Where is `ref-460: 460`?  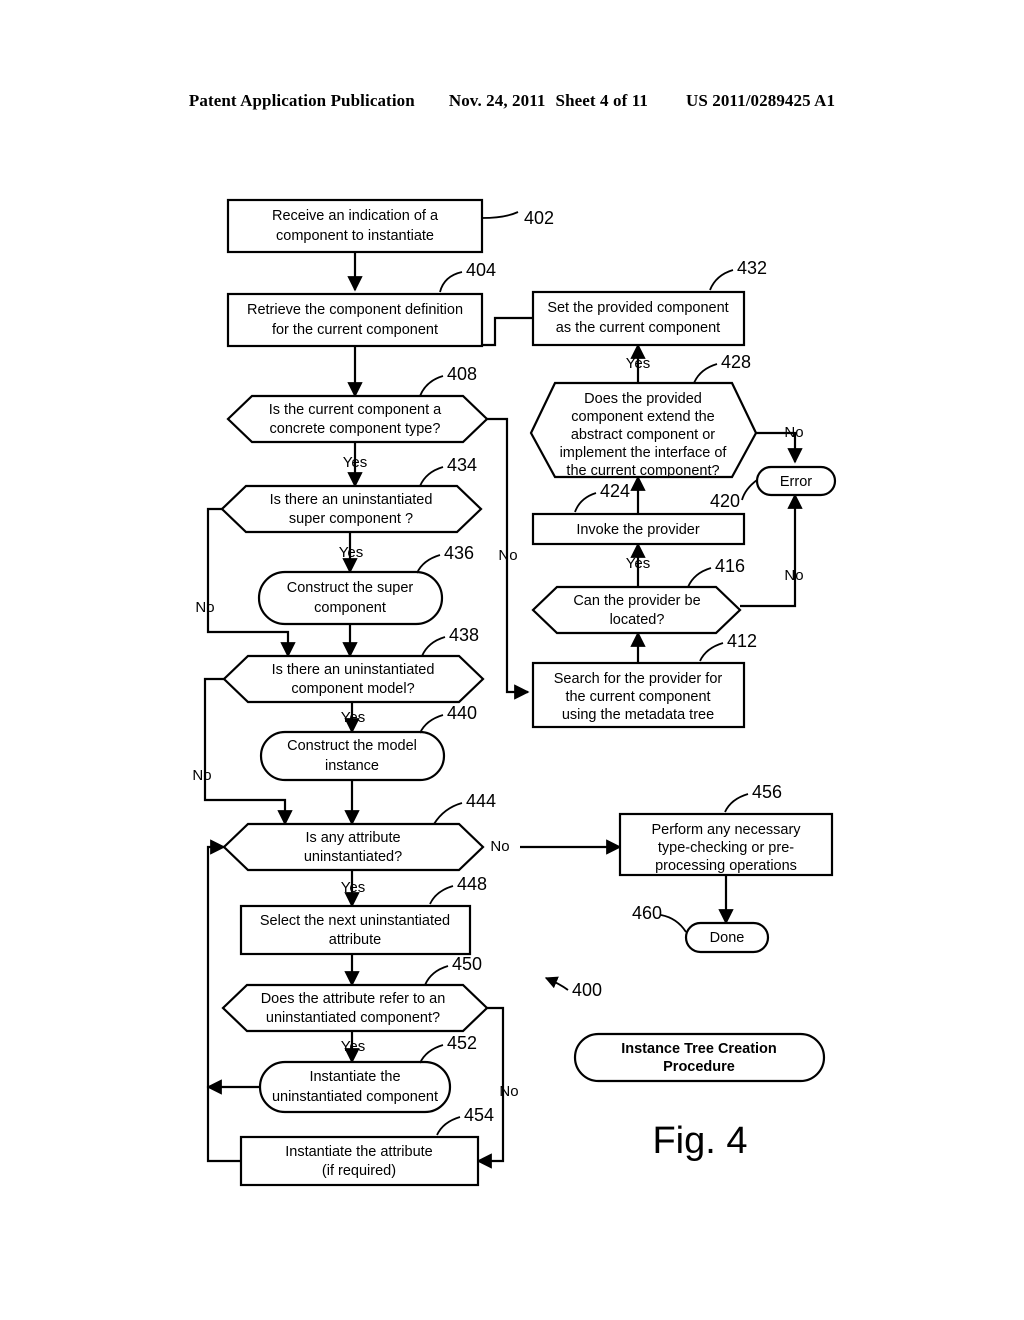 ref-460: 460 is located at coordinates (647, 913).